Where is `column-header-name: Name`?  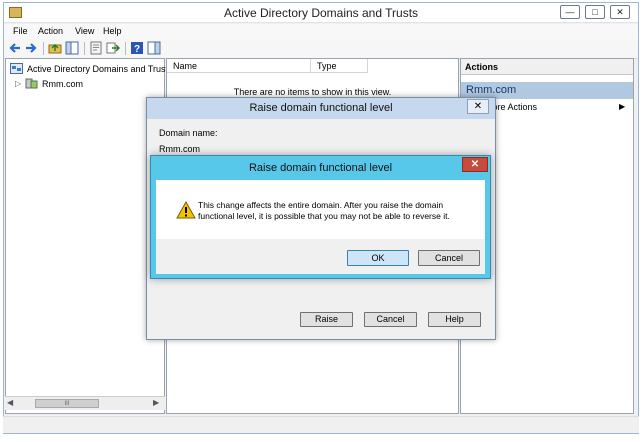
column-header-name: Name is located at coordinates (239, 66).